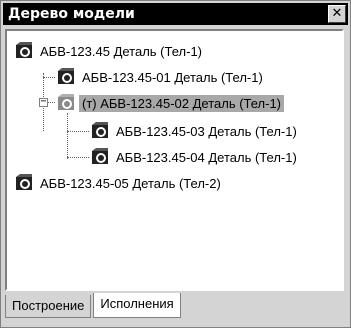 This screenshot has height=328, width=351. I want to click on tree-item-label: (т) АБВ-123.45-02 Деталь (Тел-1), so click(182, 103).